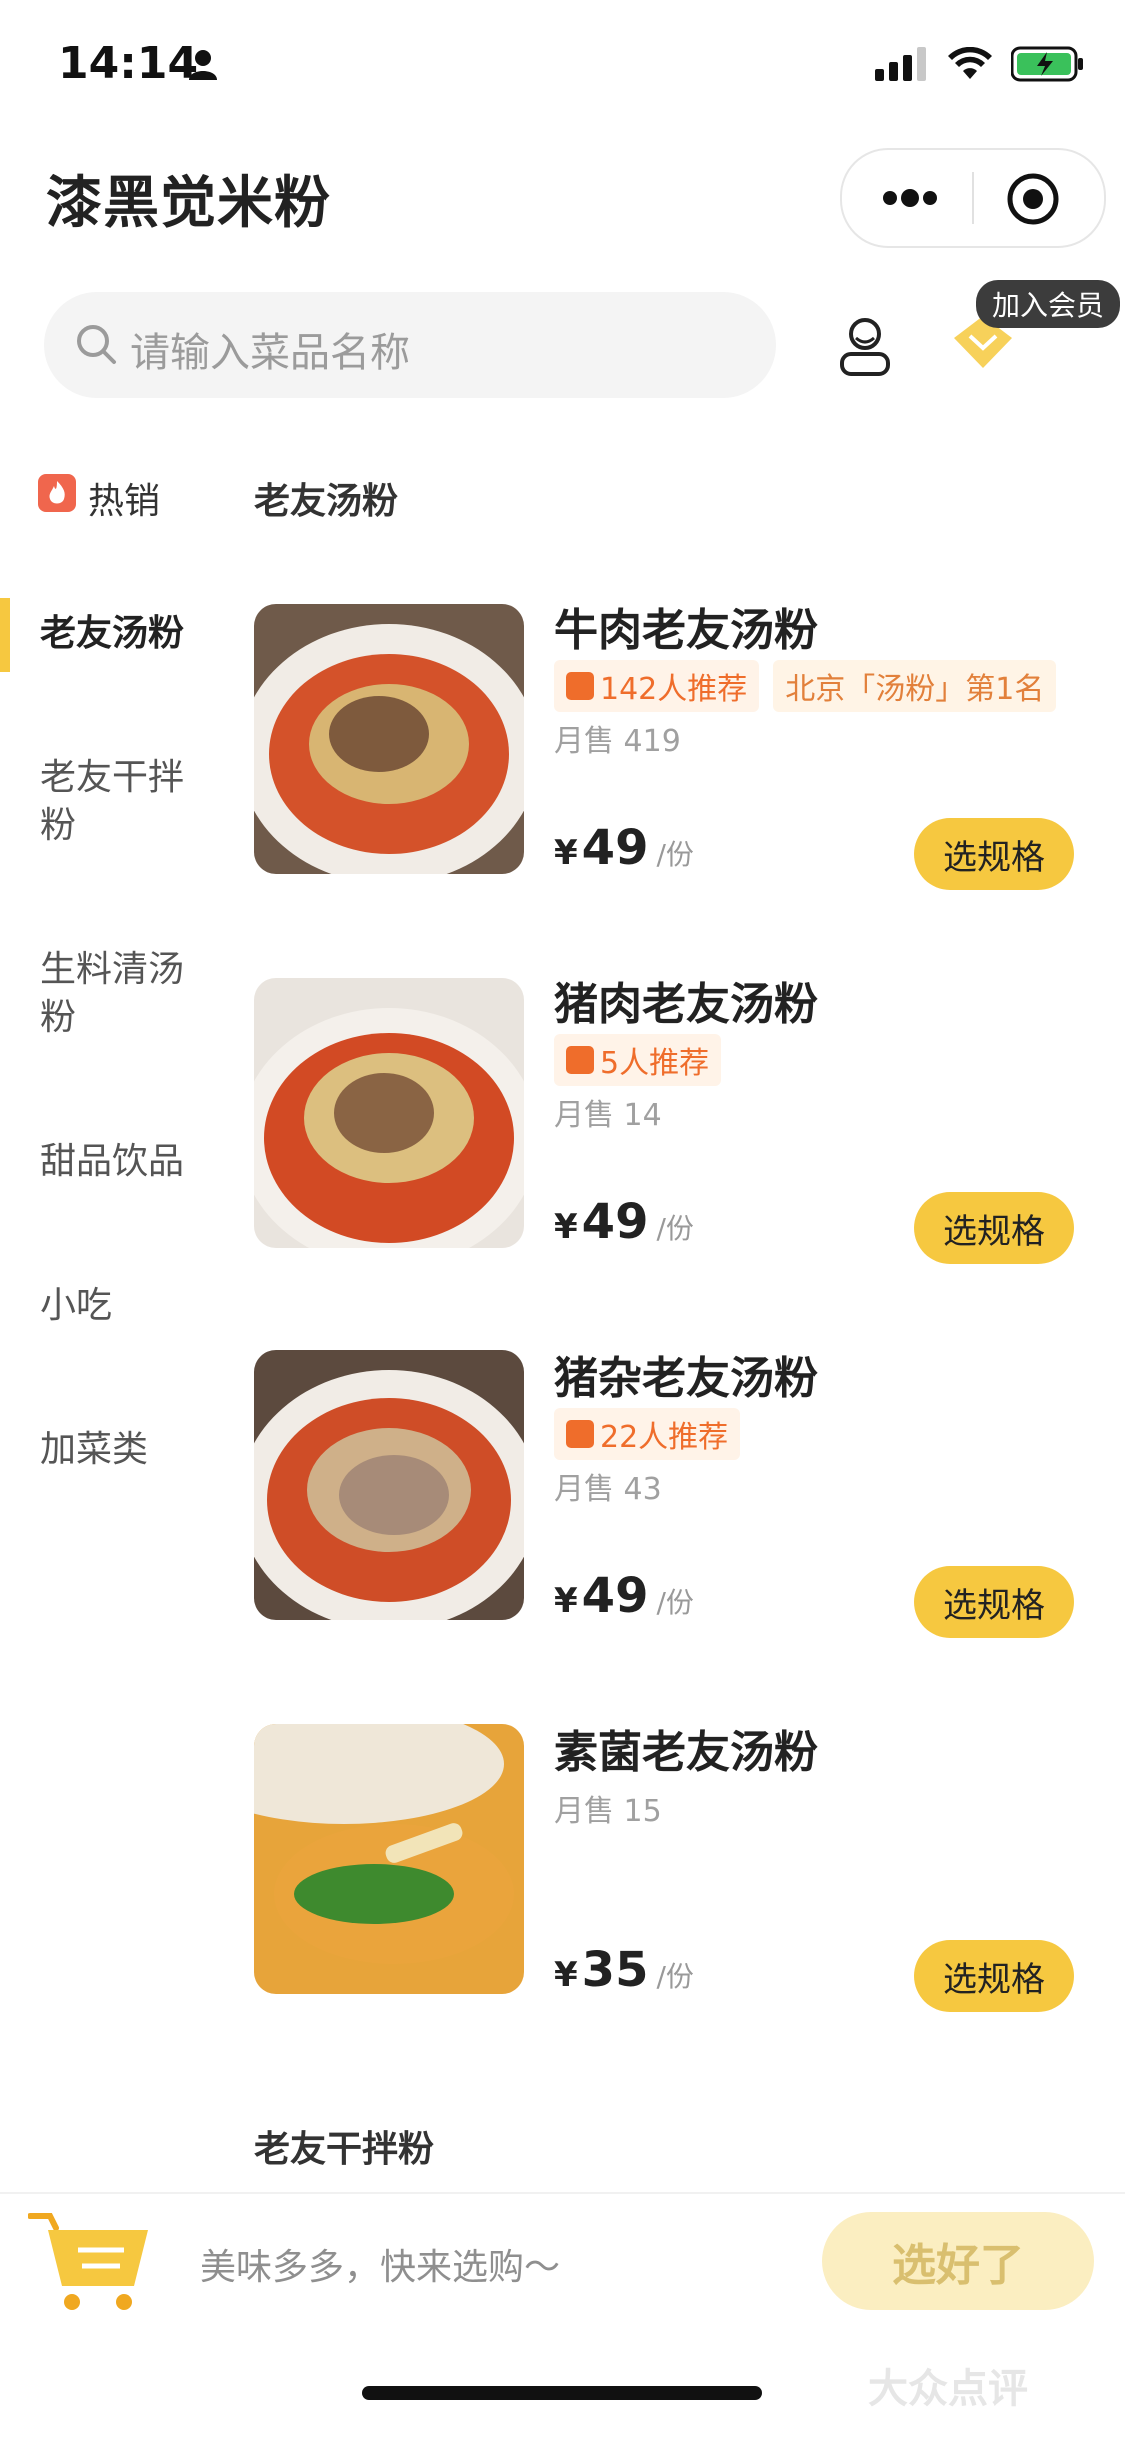 The image size is (1125, 2438). Describe the element at coordinates (93, 2260) in the screenshot. I see `cart-icon` at that location.